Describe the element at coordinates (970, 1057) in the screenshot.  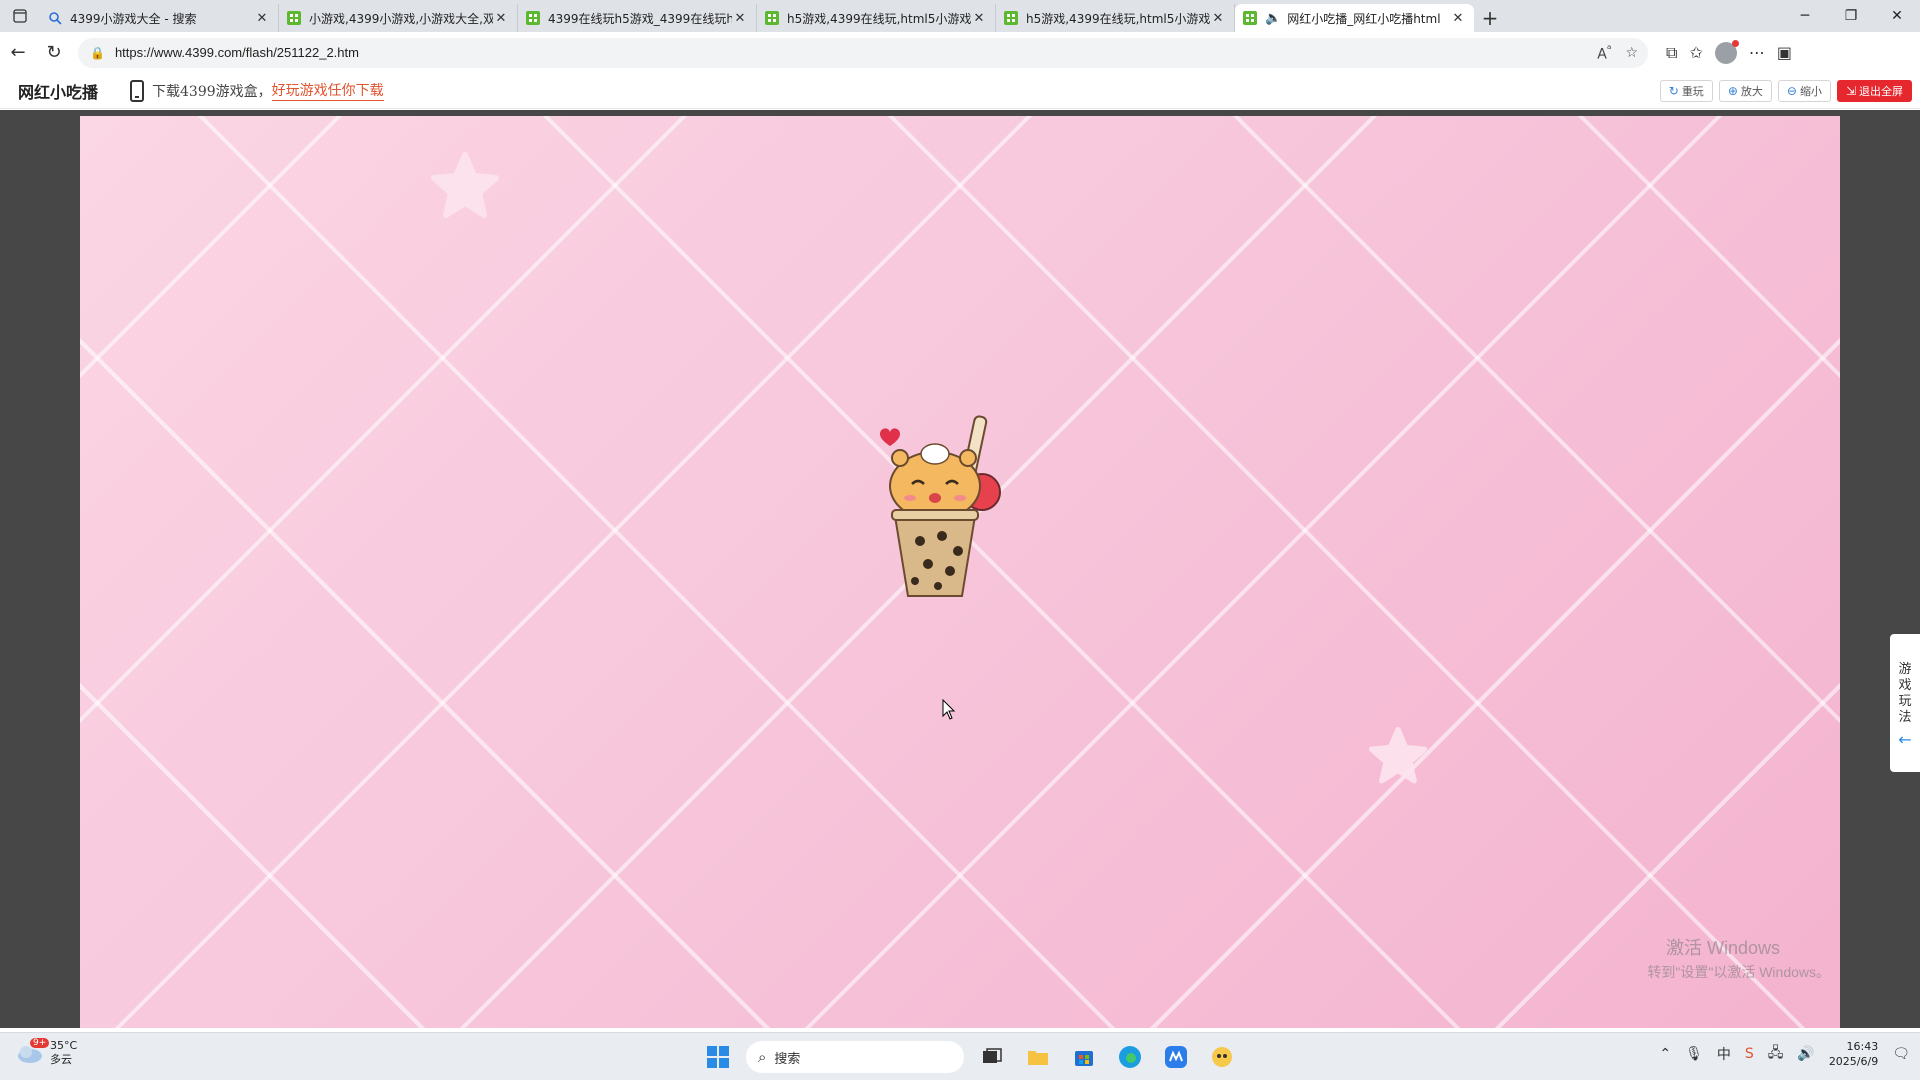
I see `taskbar-apps: ⌕ 搜索` at that location.